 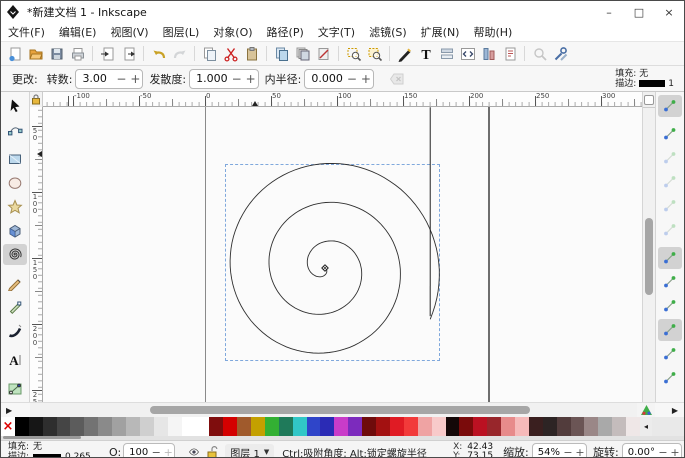 What do you see at coordinates (374, 54) in the screenshot?
I see `zoom-drawing-button` at bounding box center [374, 54].